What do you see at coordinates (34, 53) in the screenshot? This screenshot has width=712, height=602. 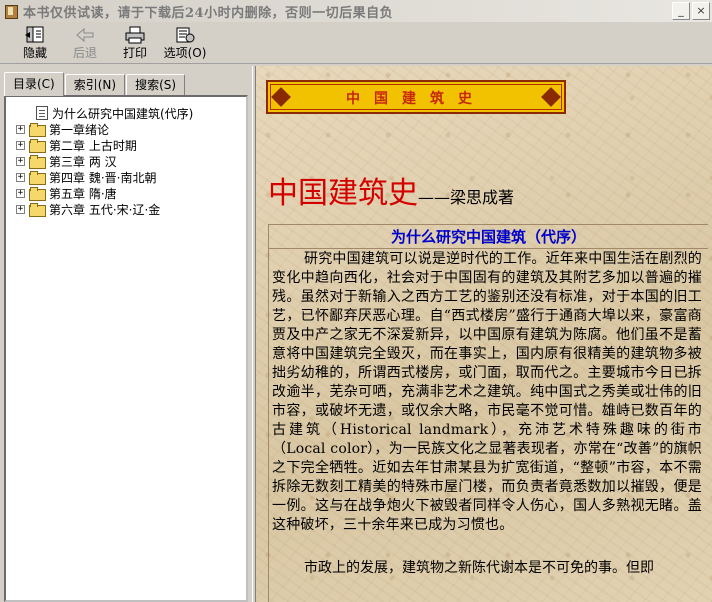 I see `hide-label: 隐藏` at bounding box center [34, 53].